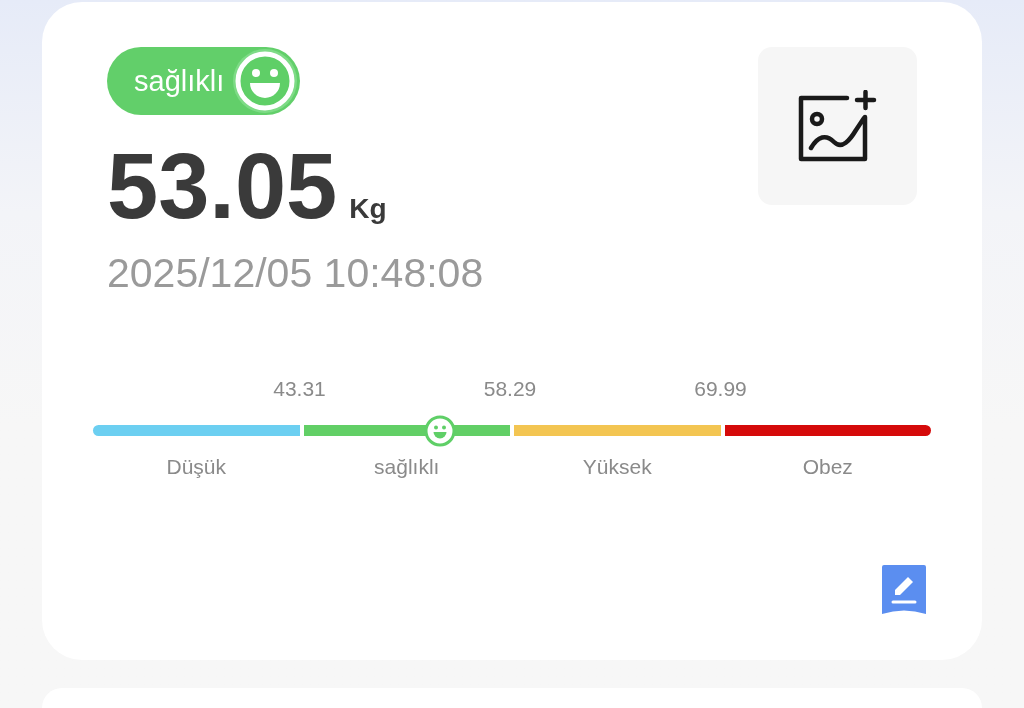 The image size is (1024, 708). Describe the element at coordinates (222, 186) in the screenshot. I see `weight-value: 53.05` at that location.